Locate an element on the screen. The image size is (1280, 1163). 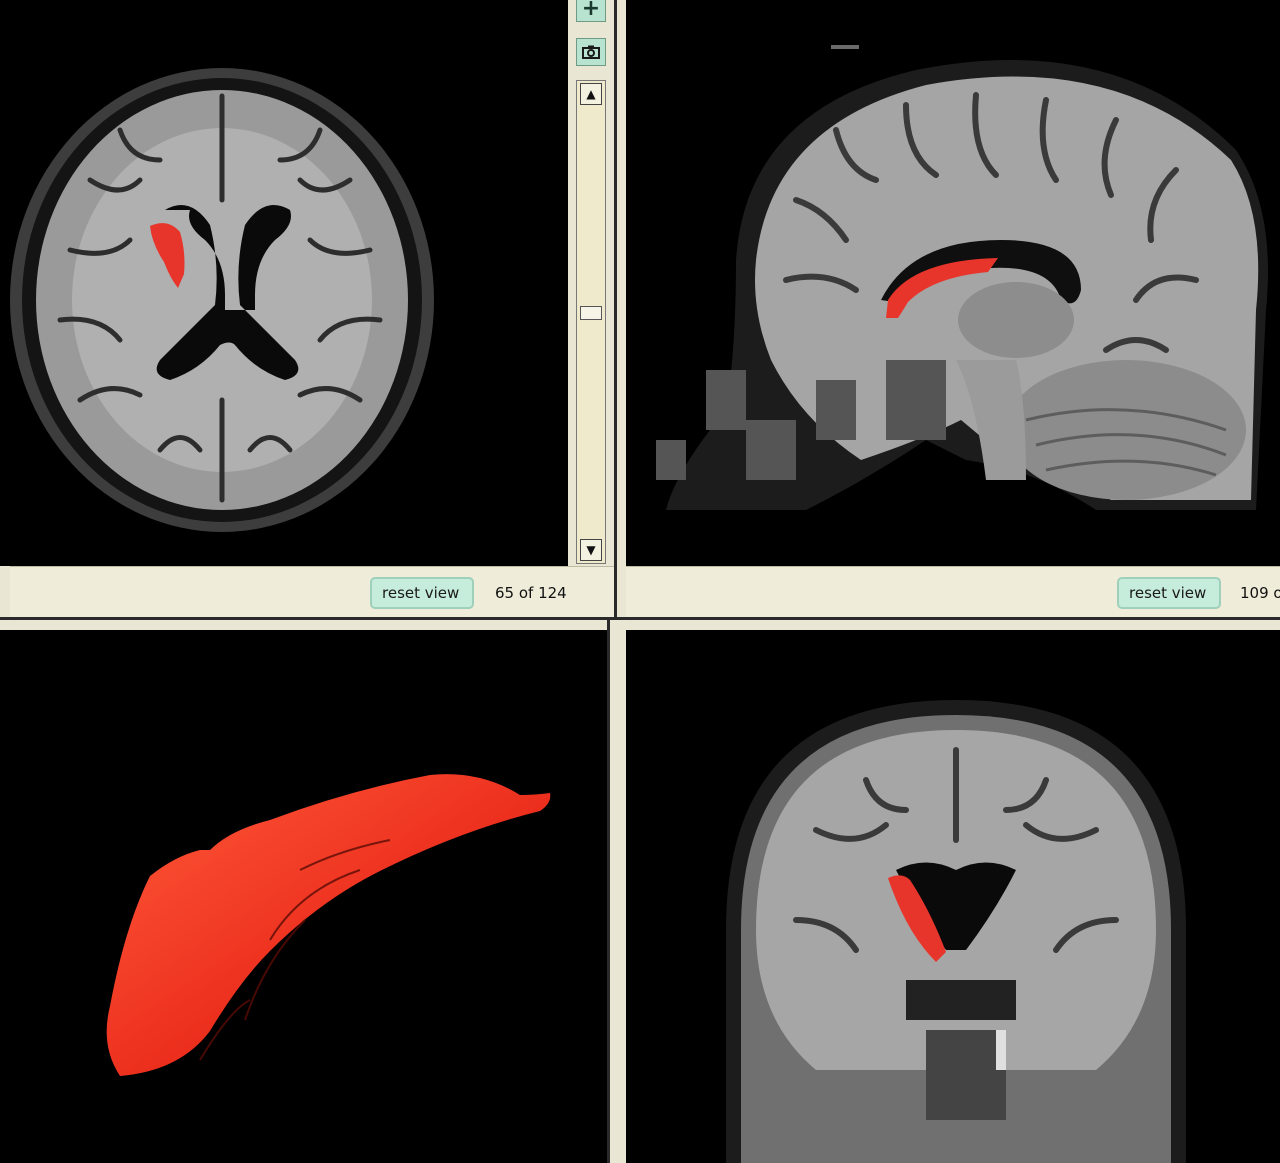
add-button: + is located at coordinates (591, 11).